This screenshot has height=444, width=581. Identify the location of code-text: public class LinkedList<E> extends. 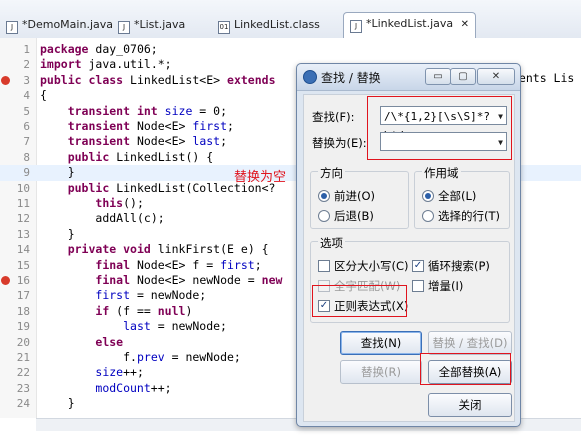
(158, 79).